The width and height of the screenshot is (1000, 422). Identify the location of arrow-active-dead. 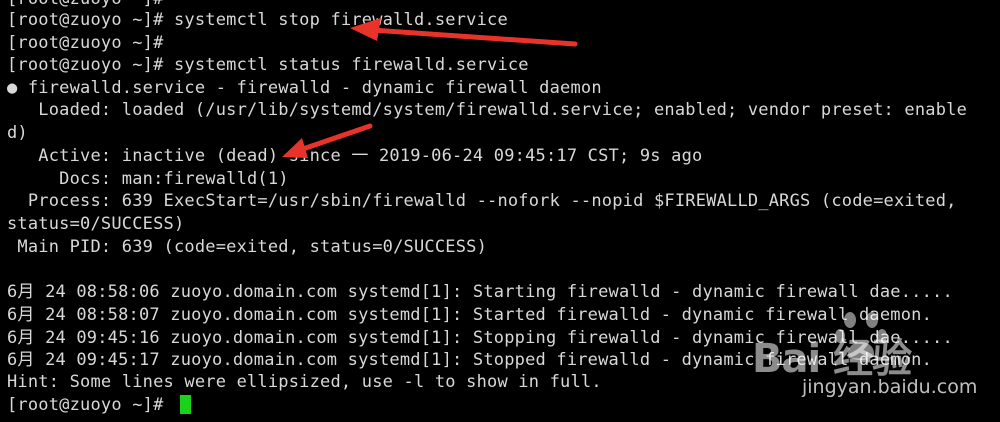
(327, 140).